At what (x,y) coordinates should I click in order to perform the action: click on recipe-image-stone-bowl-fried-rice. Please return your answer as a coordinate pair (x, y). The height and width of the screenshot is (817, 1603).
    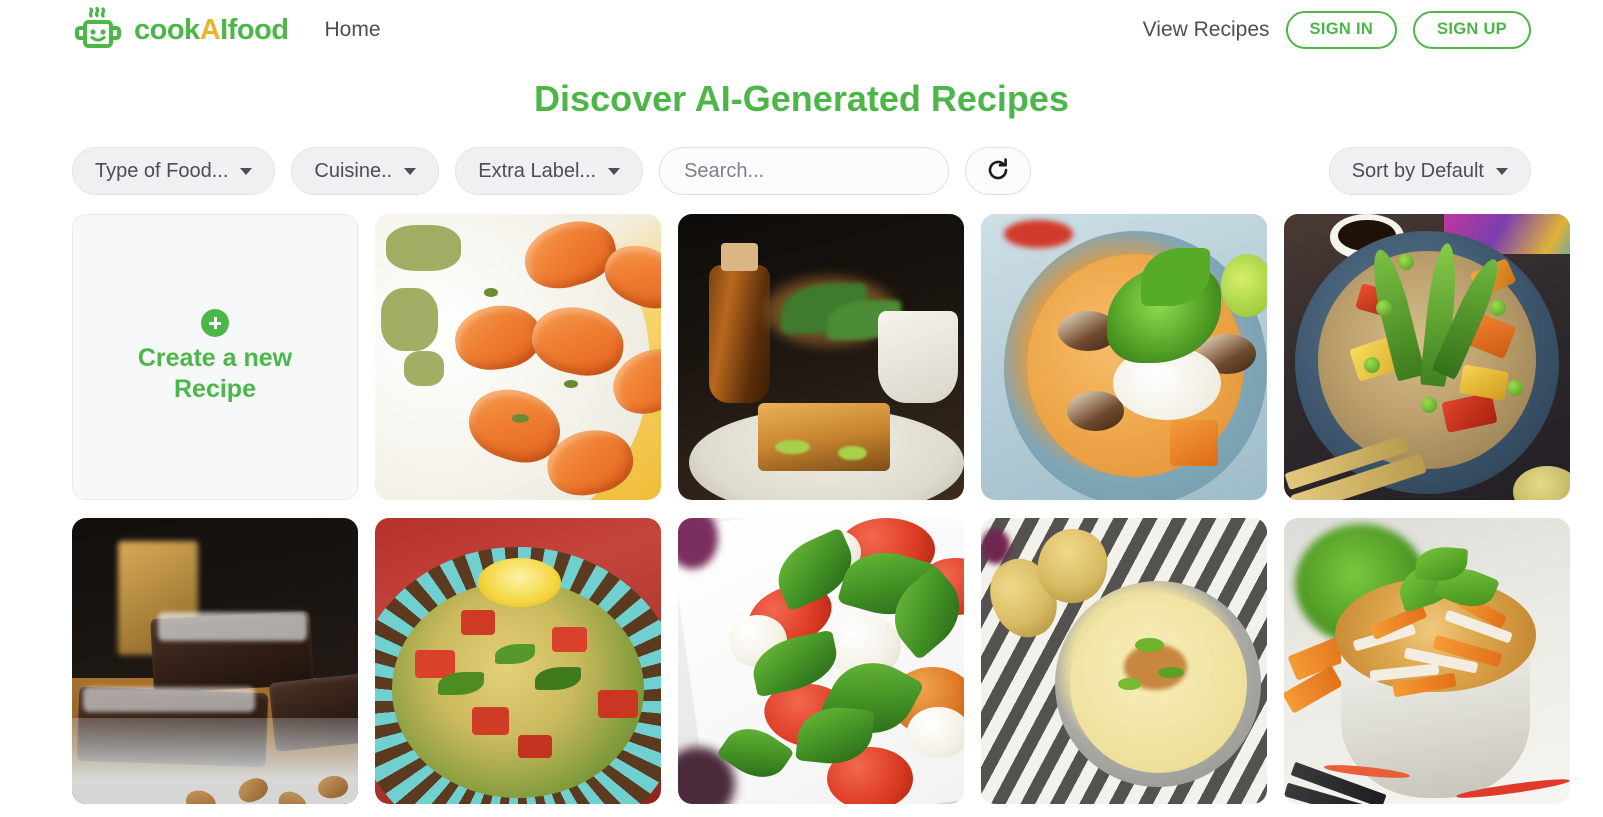
    Looking at the image, I should click on (1427, 357).